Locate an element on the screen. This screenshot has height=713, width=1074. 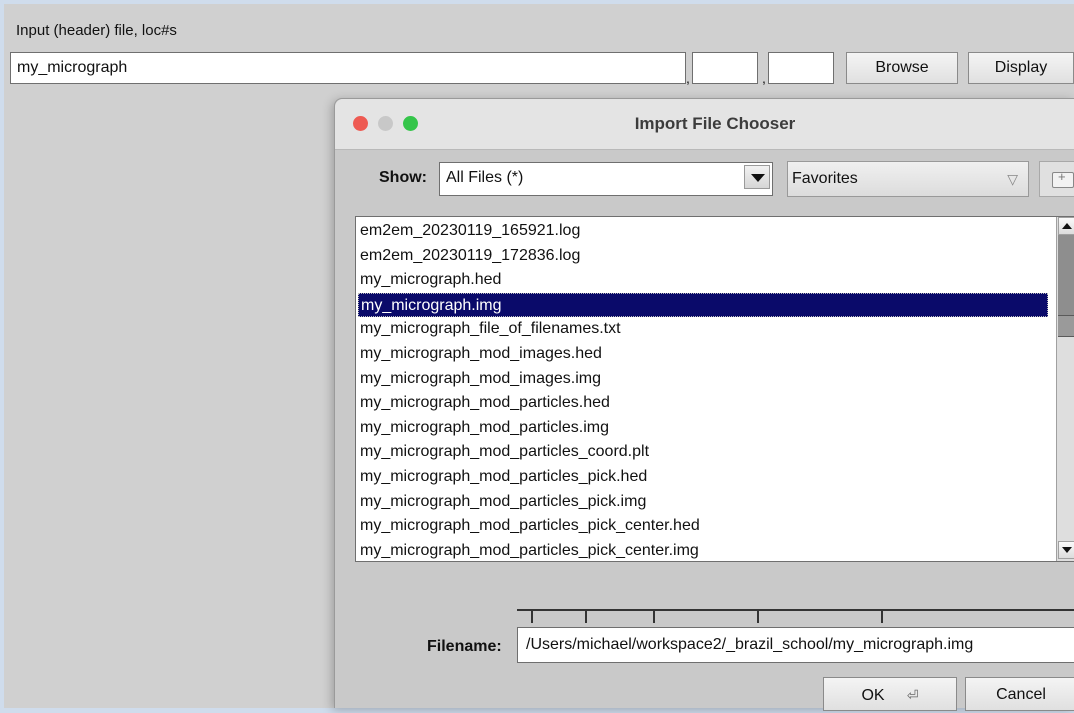
new-folder-button is located at coordinates (1056, 179).